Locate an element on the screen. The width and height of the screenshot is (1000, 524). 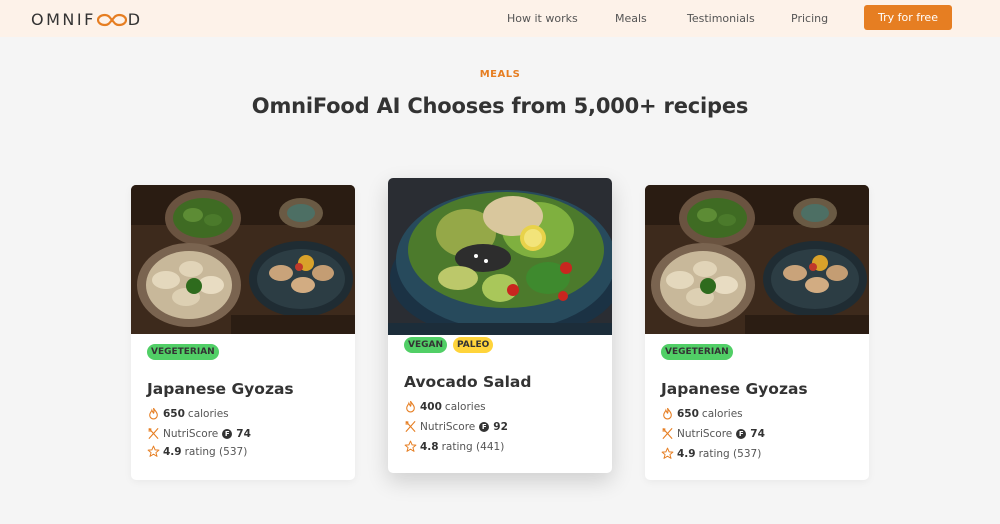
meal-title: Avocado Salad is located at coordinates (468, 382).